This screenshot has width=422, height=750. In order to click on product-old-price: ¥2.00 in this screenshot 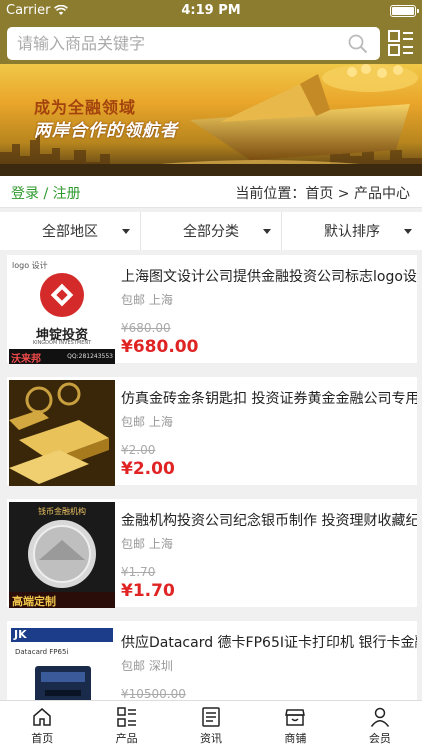, I will do `click(138, 450)`.